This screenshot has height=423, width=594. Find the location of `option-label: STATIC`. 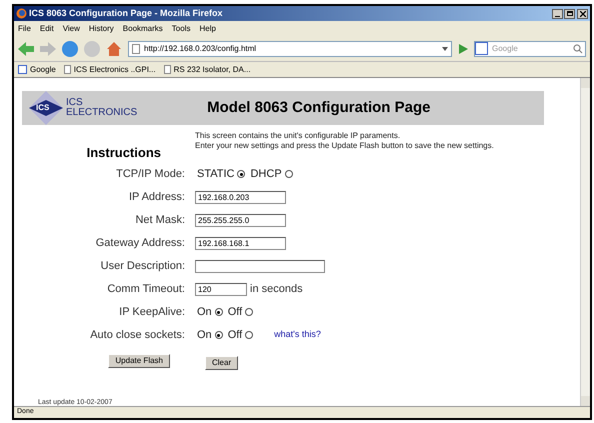

option-label: STATIC is located at coordinates (215, 174).